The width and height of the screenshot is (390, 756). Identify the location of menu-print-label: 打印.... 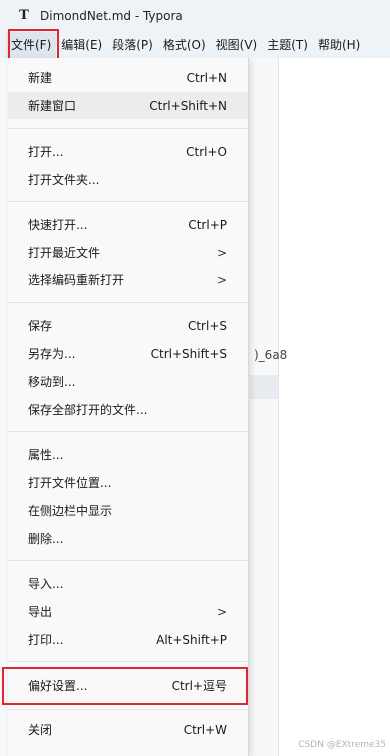
(46, 640).